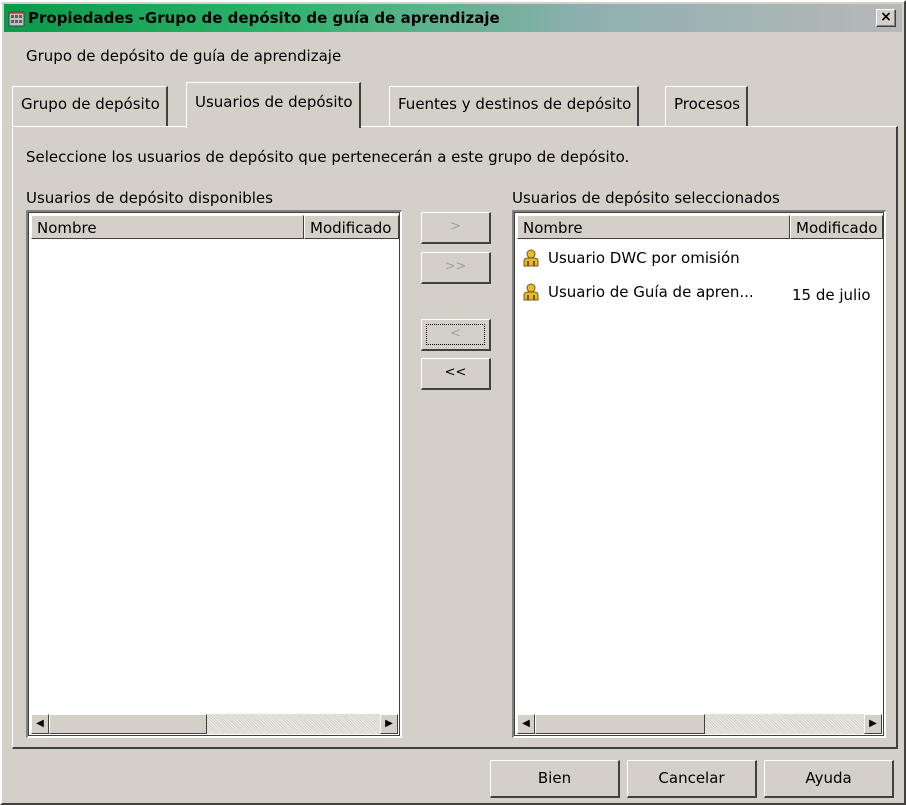 The image size is (906, 805). Describe the element at coordinates (184, 56) in the screenshot. I see `dialog-subtitle: Grupo de depósito de guía de aprendizaje` at that location.